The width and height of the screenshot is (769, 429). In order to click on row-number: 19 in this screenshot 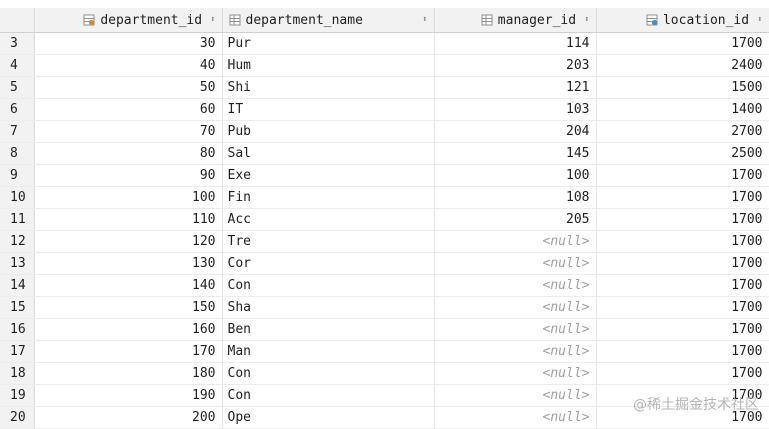, I will do `click(17, 395)`.